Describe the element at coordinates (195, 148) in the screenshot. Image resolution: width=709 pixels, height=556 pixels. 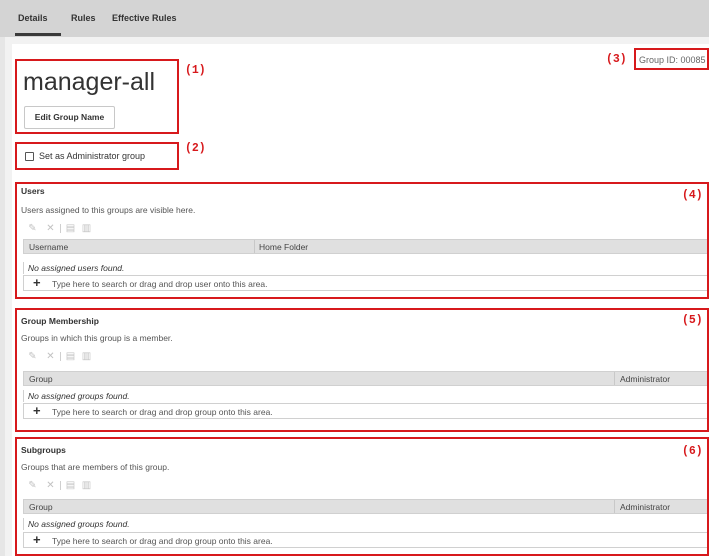
I see `annotation-label-2: (2)` at that location.